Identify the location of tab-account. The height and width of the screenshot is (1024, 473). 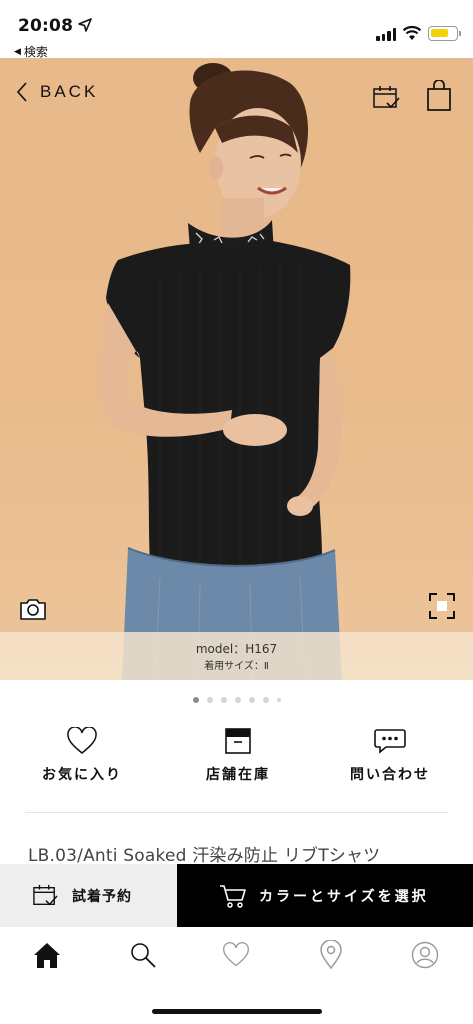
(425, 955).